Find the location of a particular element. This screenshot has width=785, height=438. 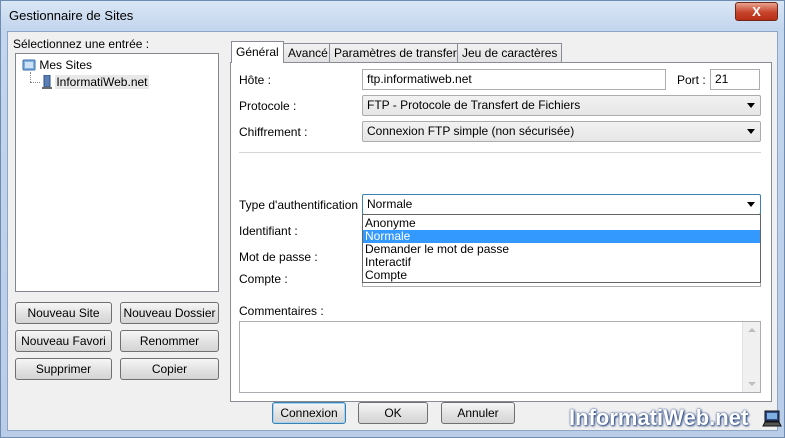

account-label: Compte : is located at coordinates (263, 279).